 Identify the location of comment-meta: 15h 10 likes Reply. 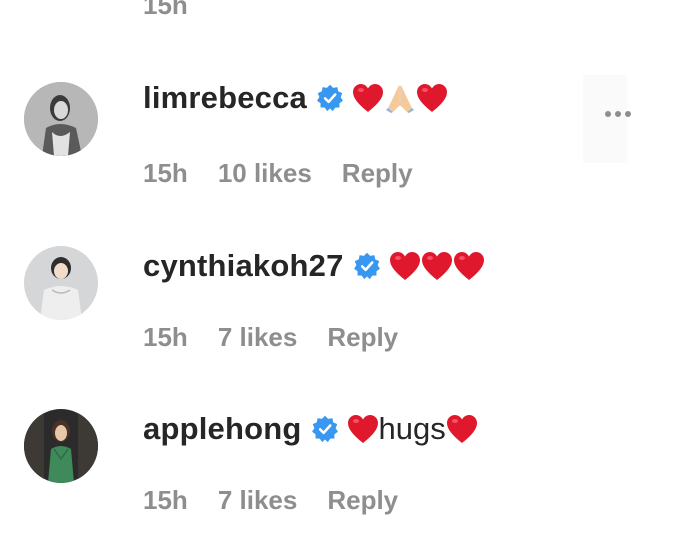
(278, 173).